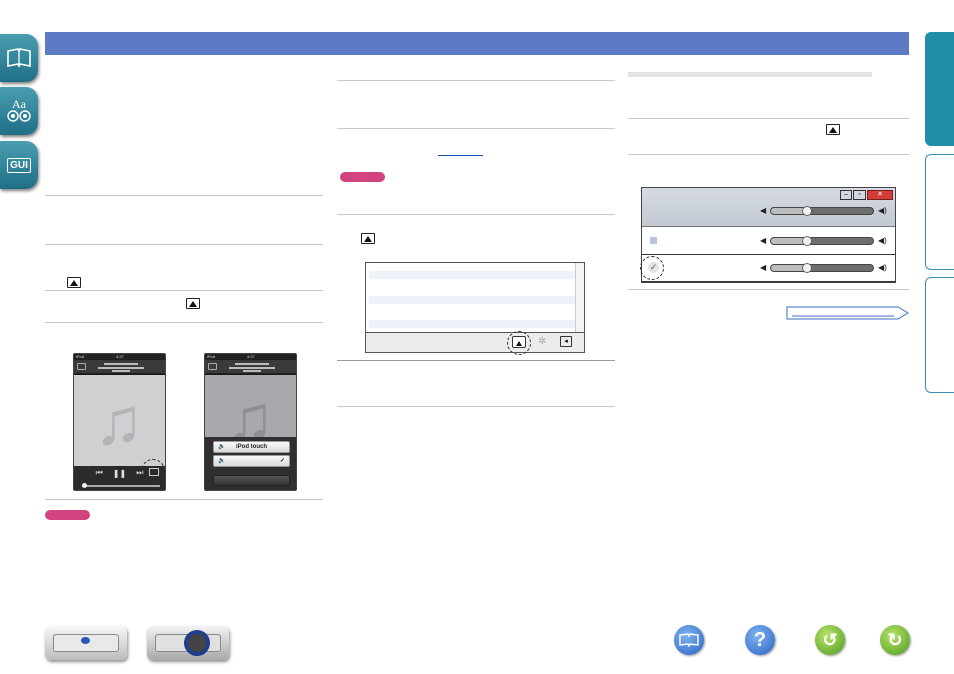  I want to click on help-icon: ?, so click(760, 640).